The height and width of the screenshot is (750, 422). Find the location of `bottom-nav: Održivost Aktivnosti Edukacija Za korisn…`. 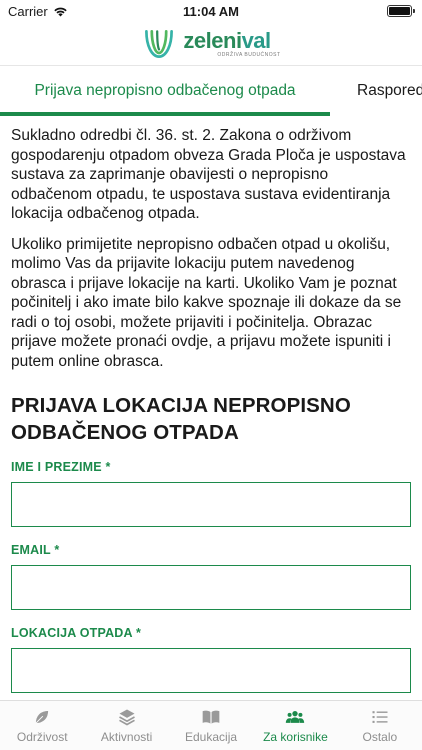

bottom-nav: Održivost Aktivnosti Edukacija Za korisn… is located at coordinates (211, 725).